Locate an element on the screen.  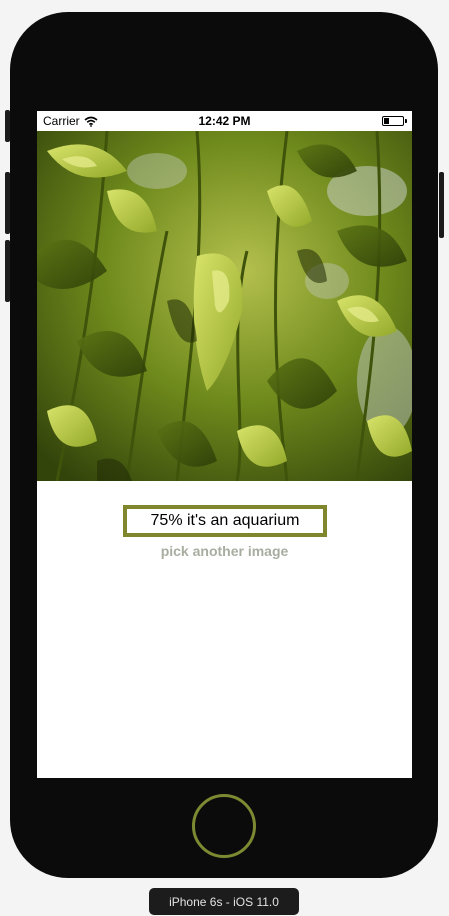
battery-icon is located at coordinates (394, 121).